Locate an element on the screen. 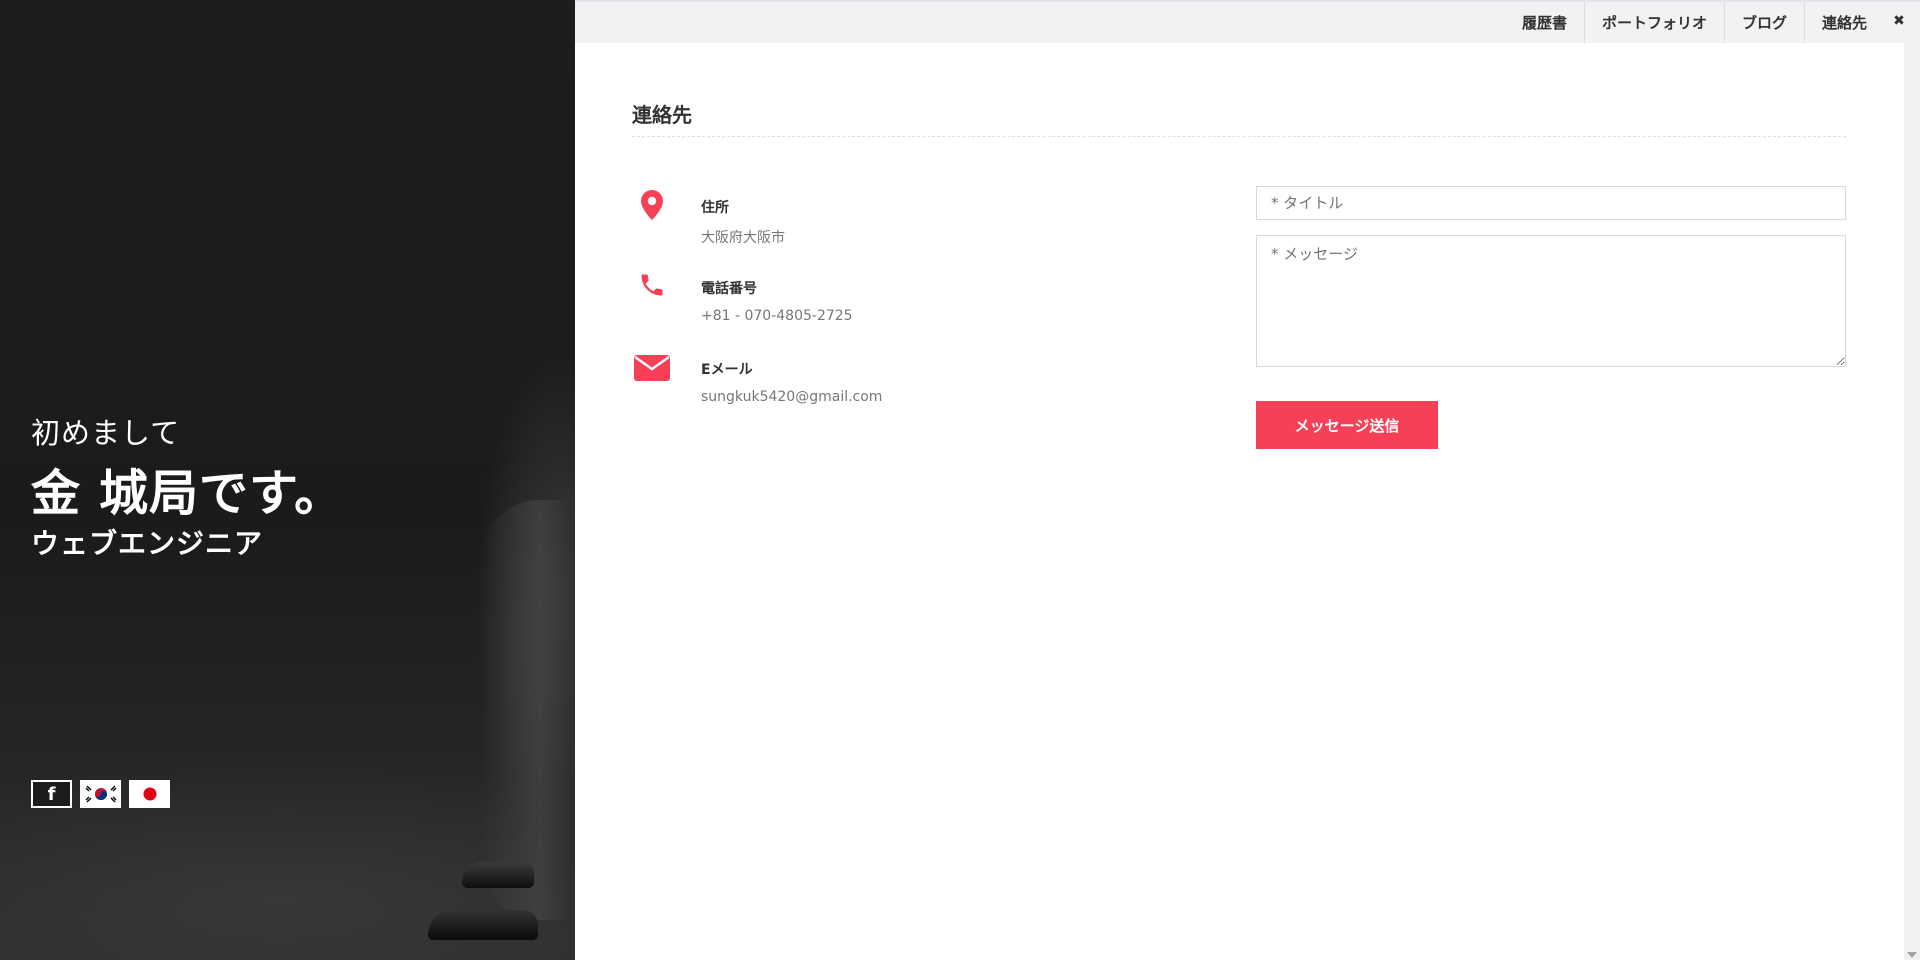 Image resolution: width=1920 pixels, height=960 pixels. scrollbar-thumb is located at coordinates (1912, 497).